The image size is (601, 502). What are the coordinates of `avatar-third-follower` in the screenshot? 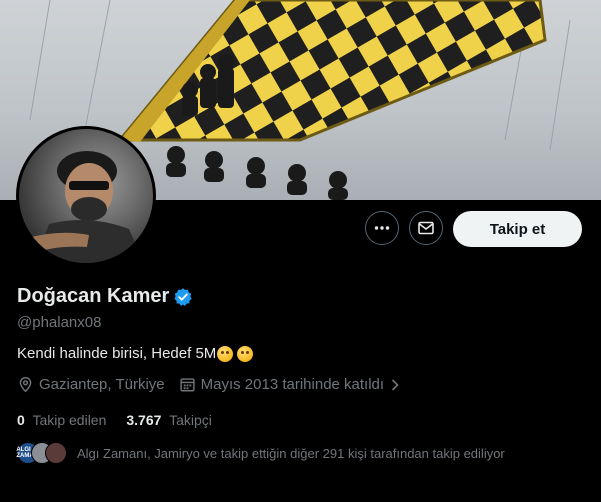 It's located at (56, 453).